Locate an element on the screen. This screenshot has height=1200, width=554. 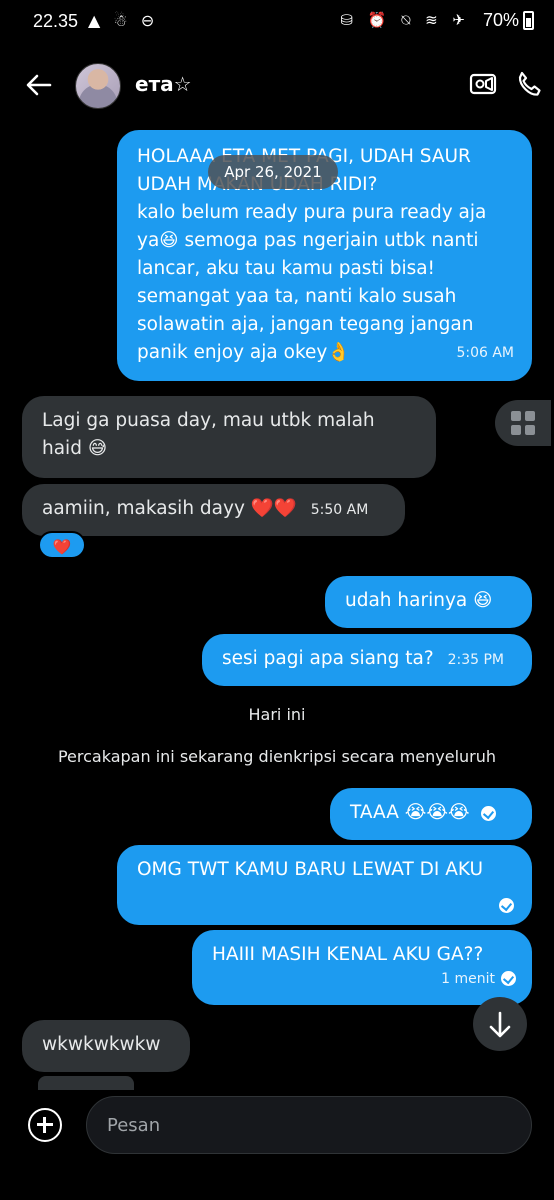
message-meta: 1 menit is located at coordinates (474, 978).